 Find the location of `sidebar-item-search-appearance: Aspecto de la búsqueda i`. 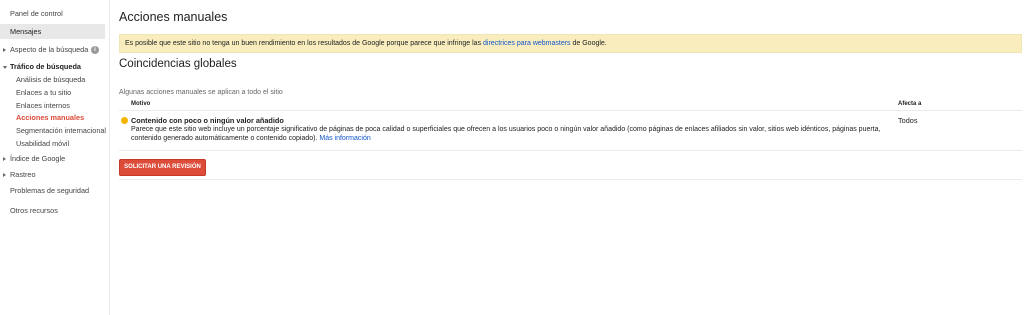

sidebar-item-search-appearance: Aspecto de la búsqueda i is located at coordinates (52, 50).